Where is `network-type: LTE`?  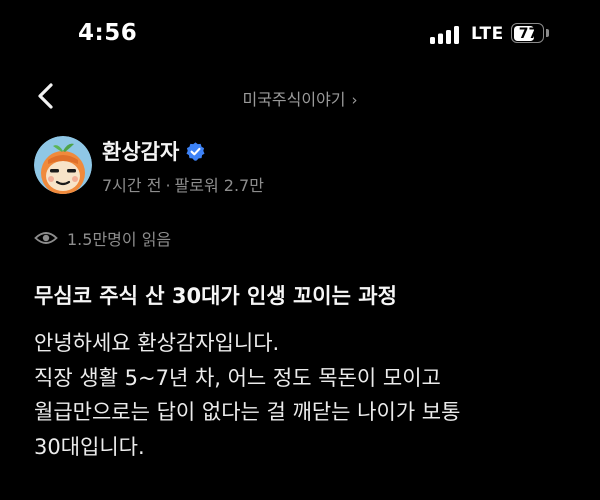 network-type: LTE is located at coordinates (487, 34).